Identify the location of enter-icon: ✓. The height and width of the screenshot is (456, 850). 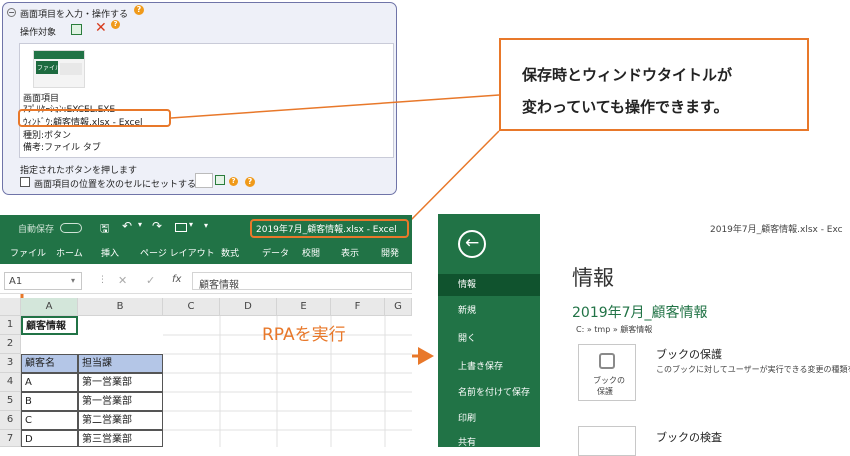
(150, 280).